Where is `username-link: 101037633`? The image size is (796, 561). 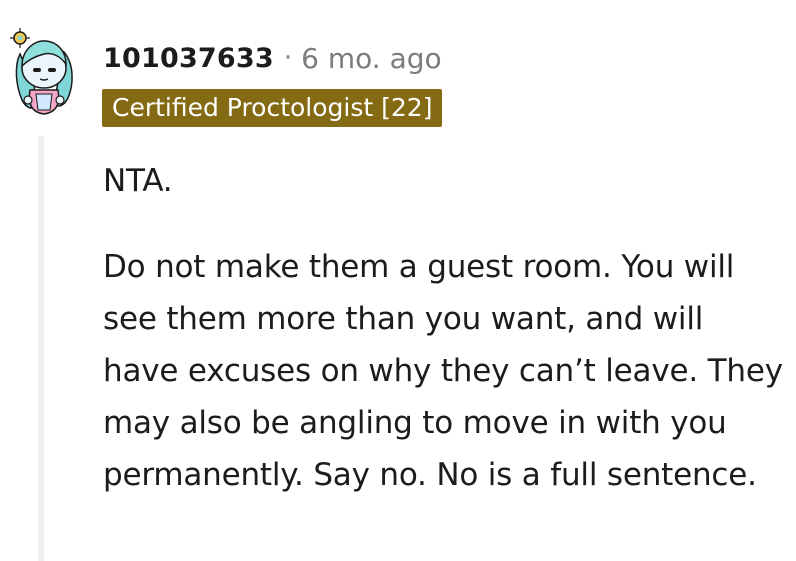
username-link: 101037633 is located at coordinates (188, 58).